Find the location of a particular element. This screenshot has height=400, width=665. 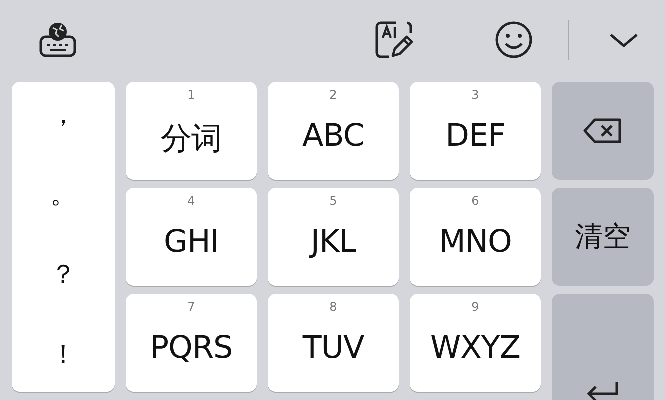

letter-key: 1 分词 is located at coordinates (191, 131).